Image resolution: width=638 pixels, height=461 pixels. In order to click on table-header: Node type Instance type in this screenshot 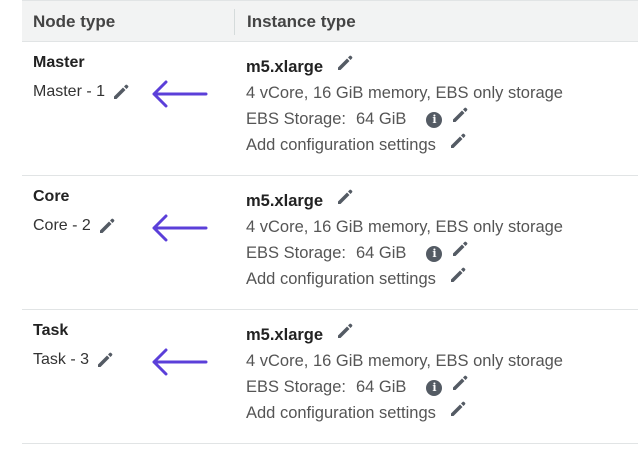, I will do `click(330, 21)`.